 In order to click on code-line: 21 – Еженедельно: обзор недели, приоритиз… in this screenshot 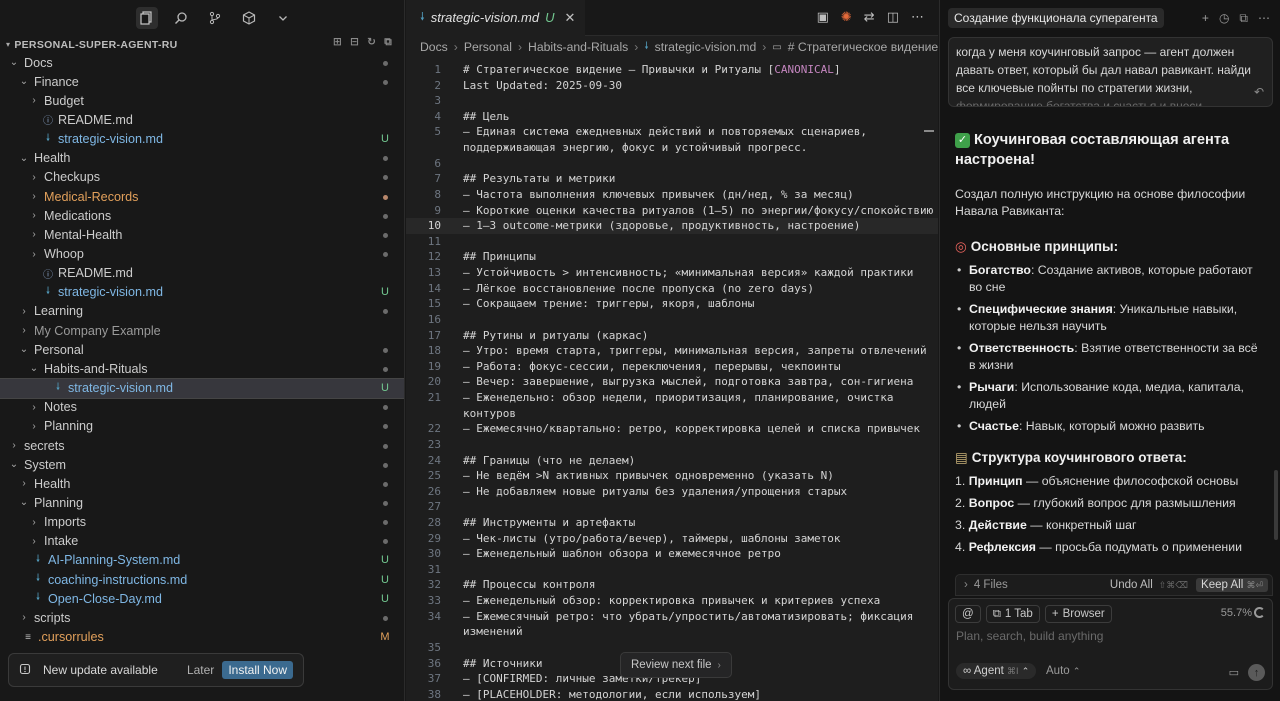, I will do `click(672, 398)`.